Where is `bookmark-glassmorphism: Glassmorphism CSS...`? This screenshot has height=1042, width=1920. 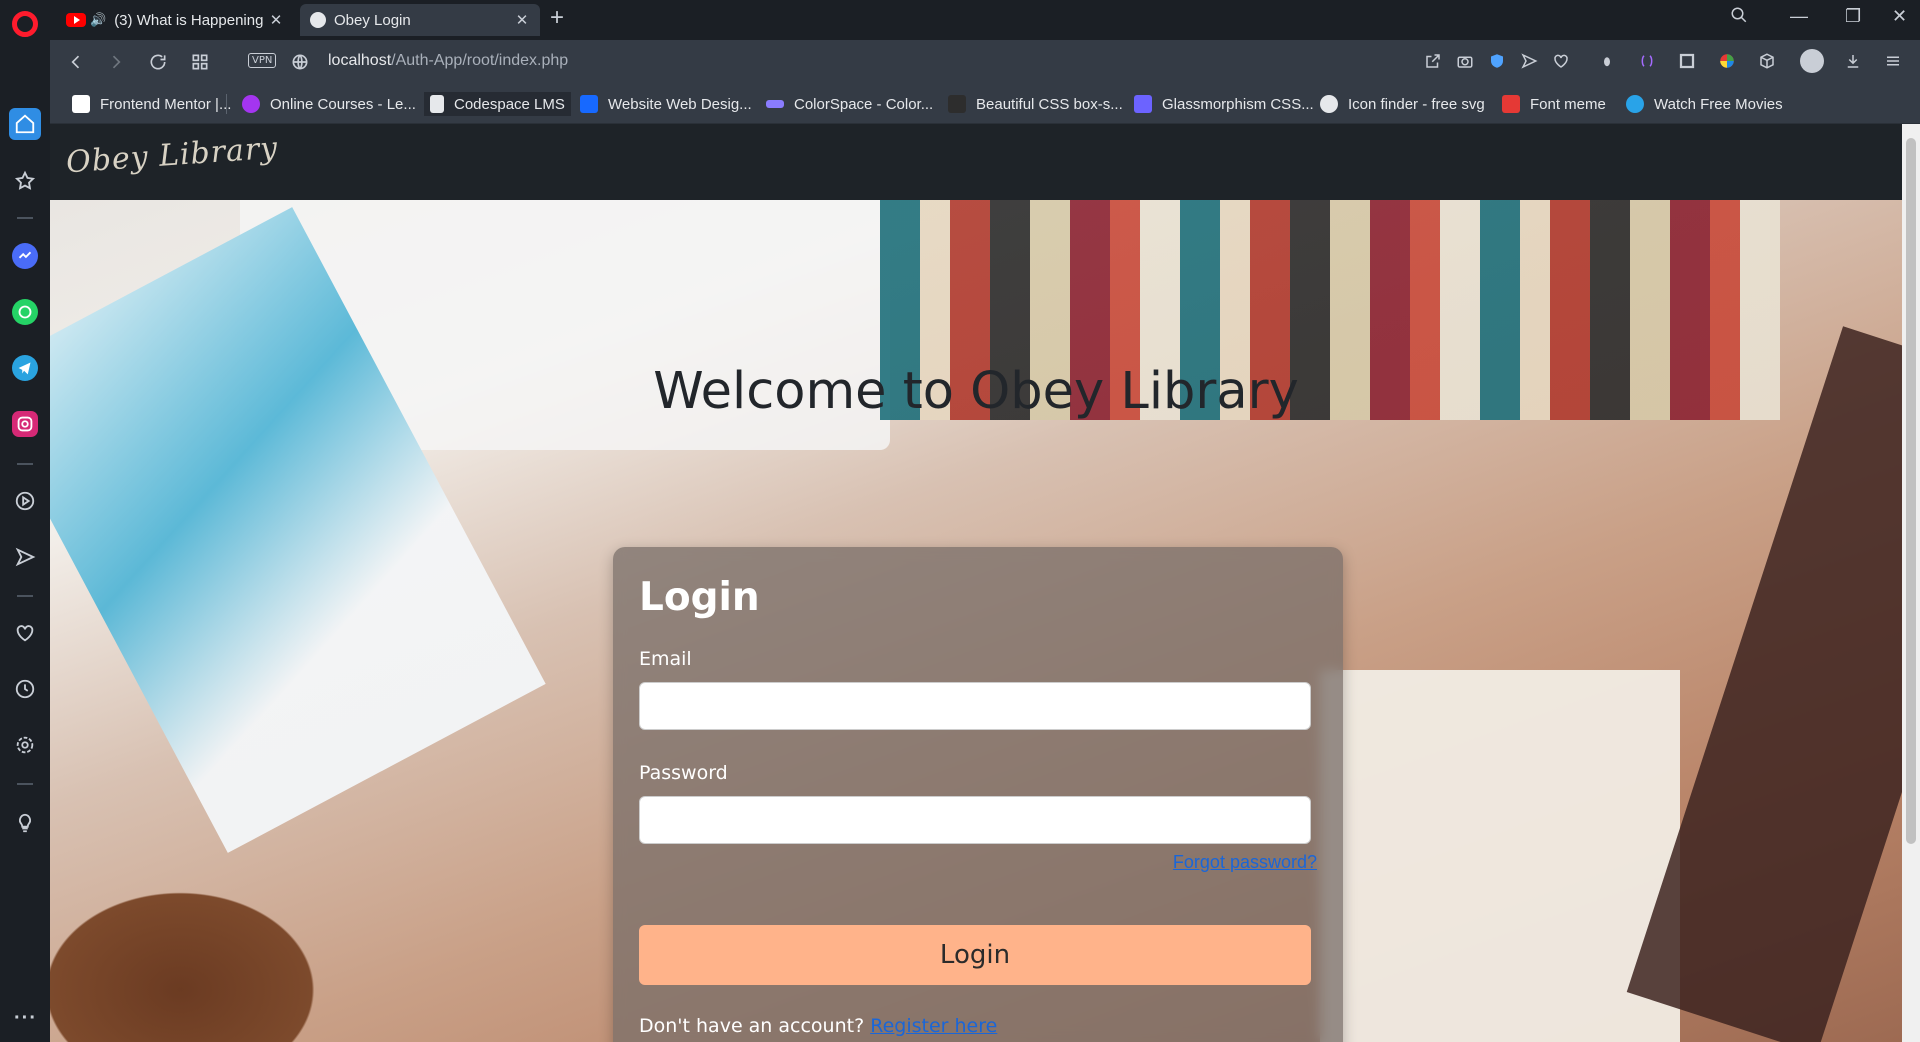
bookmark-glassmorphism: Glassmorphism CSS... is located at coordinates (1224, 104).